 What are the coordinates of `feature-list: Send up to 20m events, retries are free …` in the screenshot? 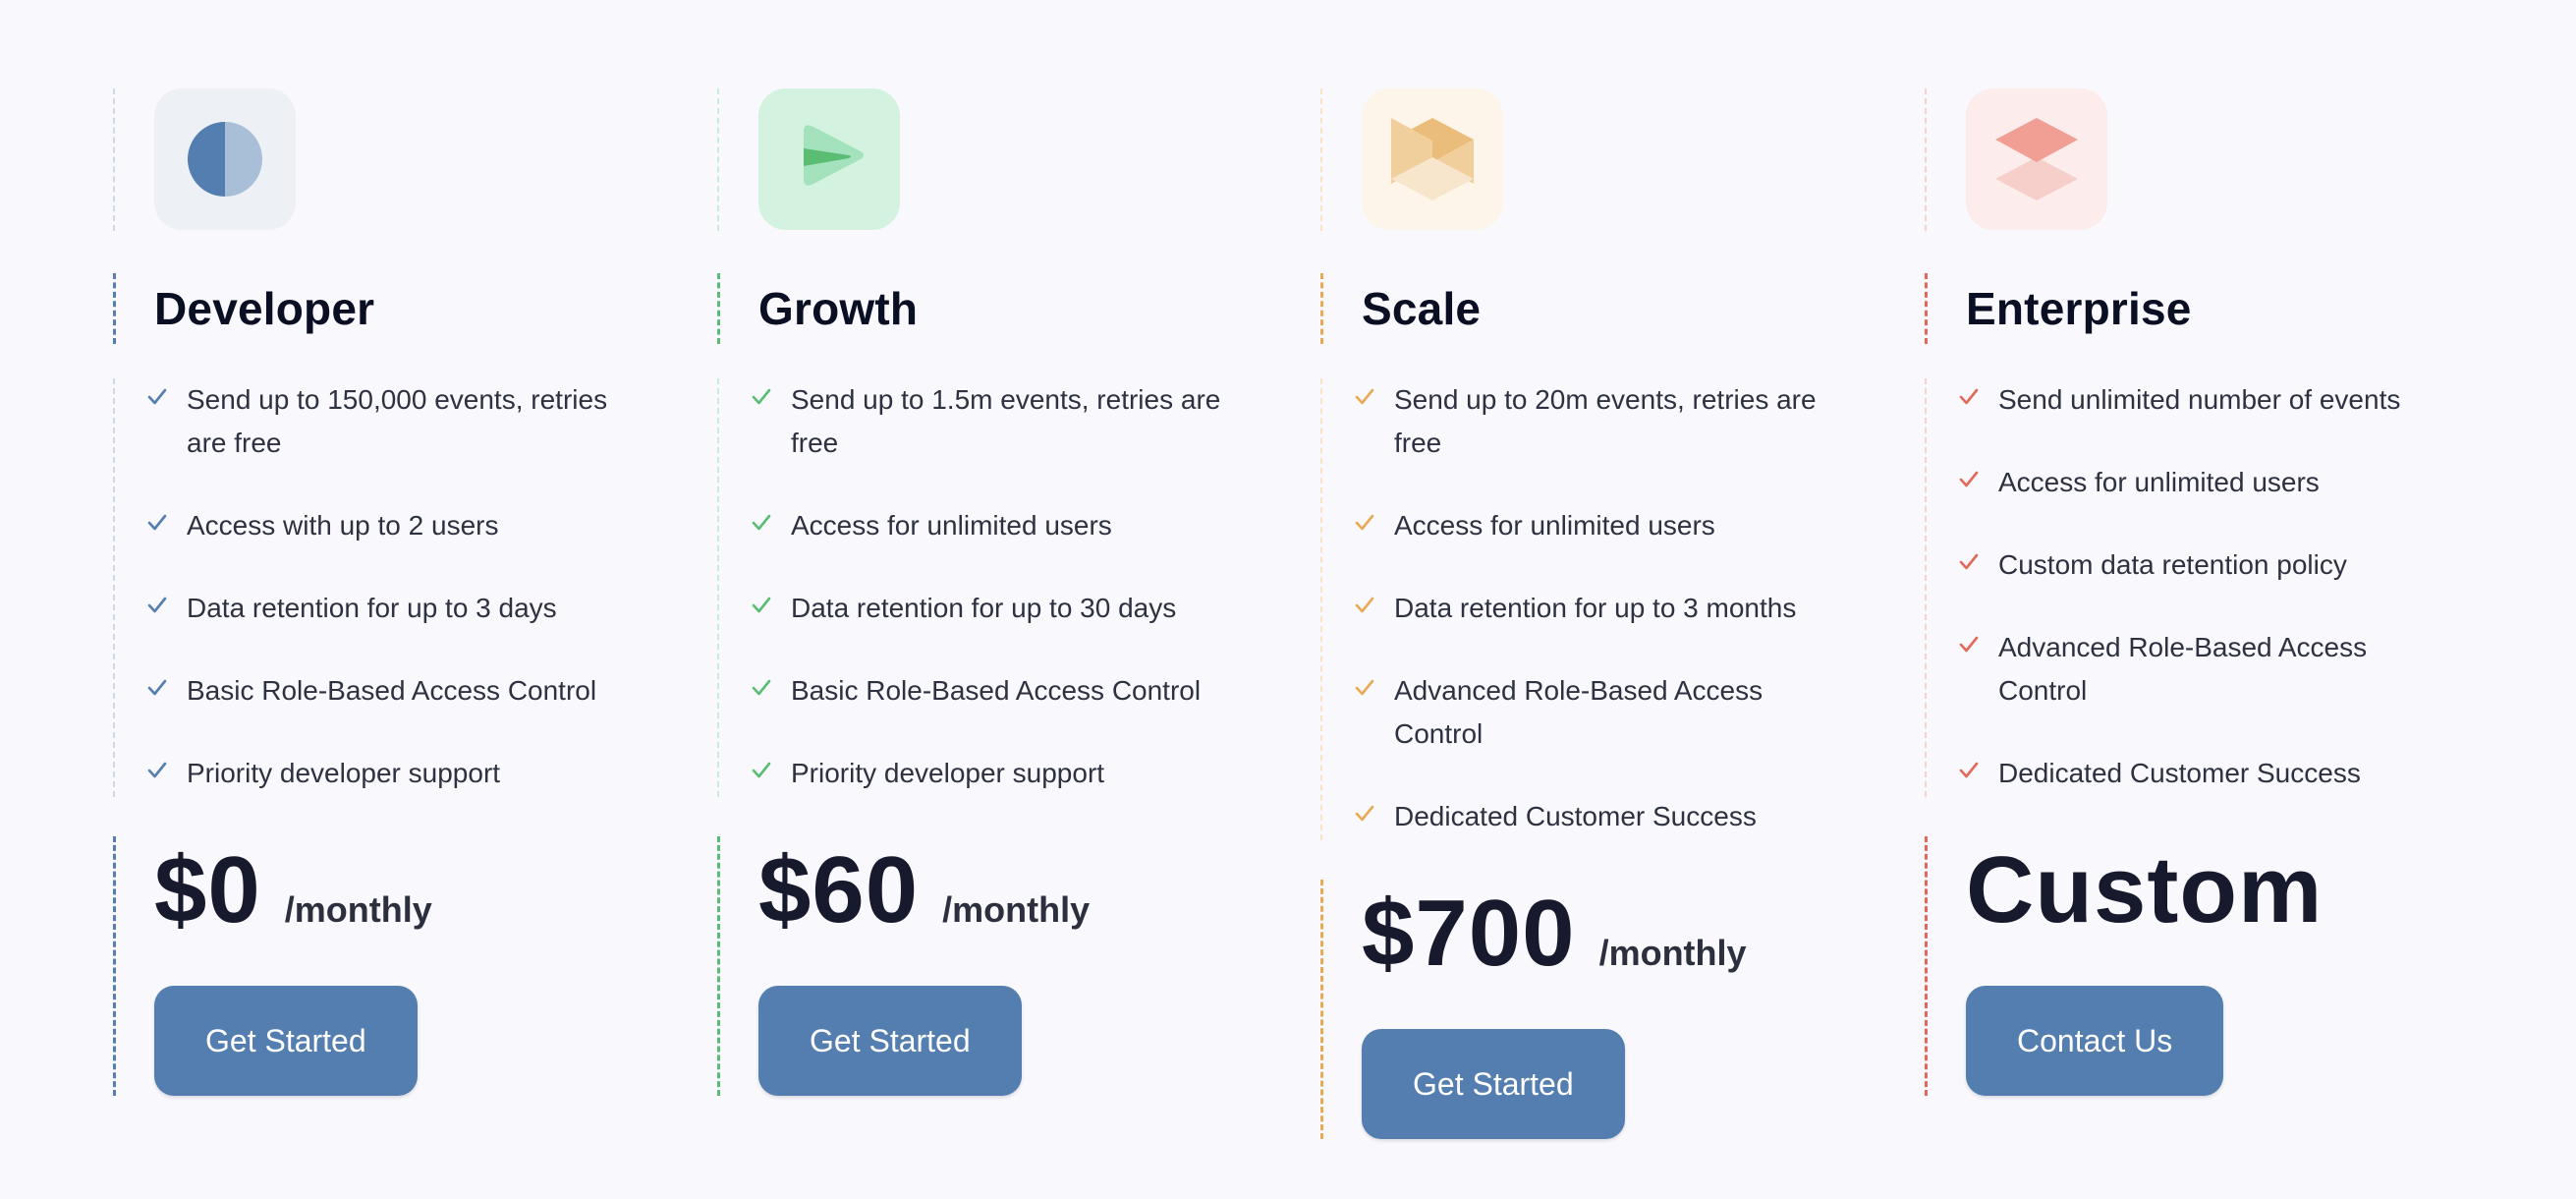 It's located at (1622, 609).